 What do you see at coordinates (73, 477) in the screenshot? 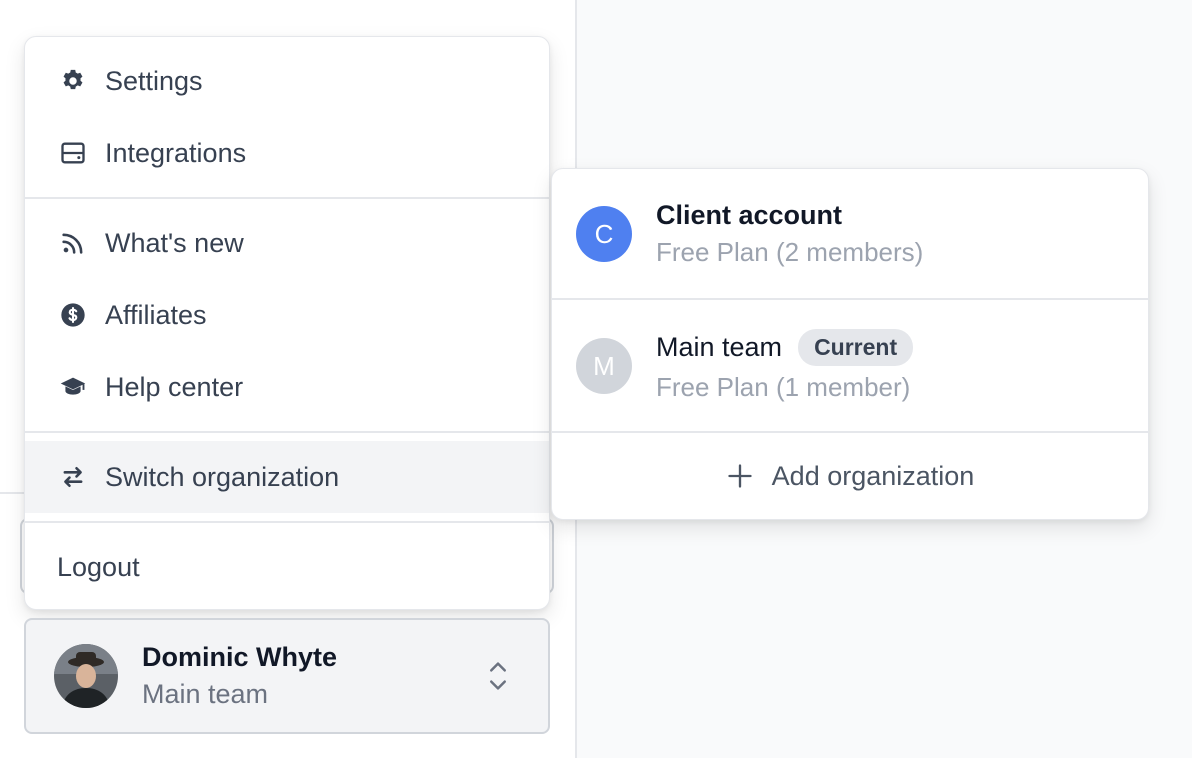
I see `switch-arrows-icon` at bounding box center [73, 477].